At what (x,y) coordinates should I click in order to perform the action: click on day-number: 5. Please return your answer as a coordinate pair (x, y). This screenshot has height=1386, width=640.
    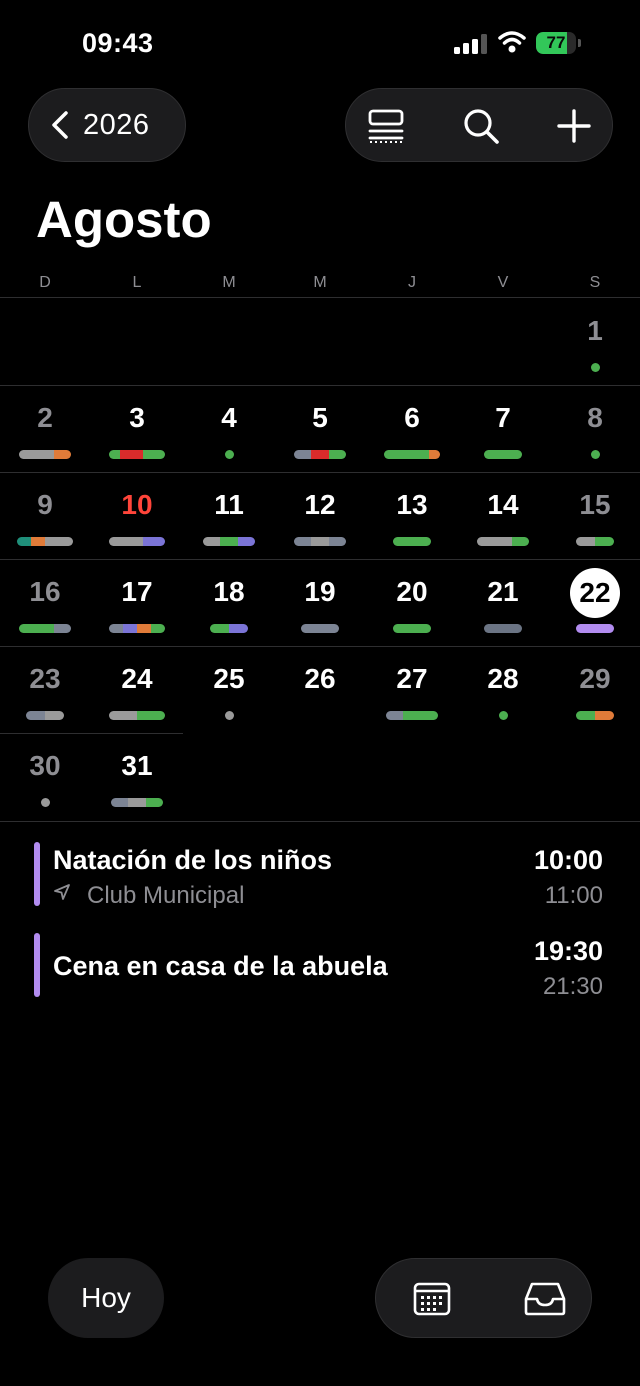
    Looking at the image, I should click on (320, 418).